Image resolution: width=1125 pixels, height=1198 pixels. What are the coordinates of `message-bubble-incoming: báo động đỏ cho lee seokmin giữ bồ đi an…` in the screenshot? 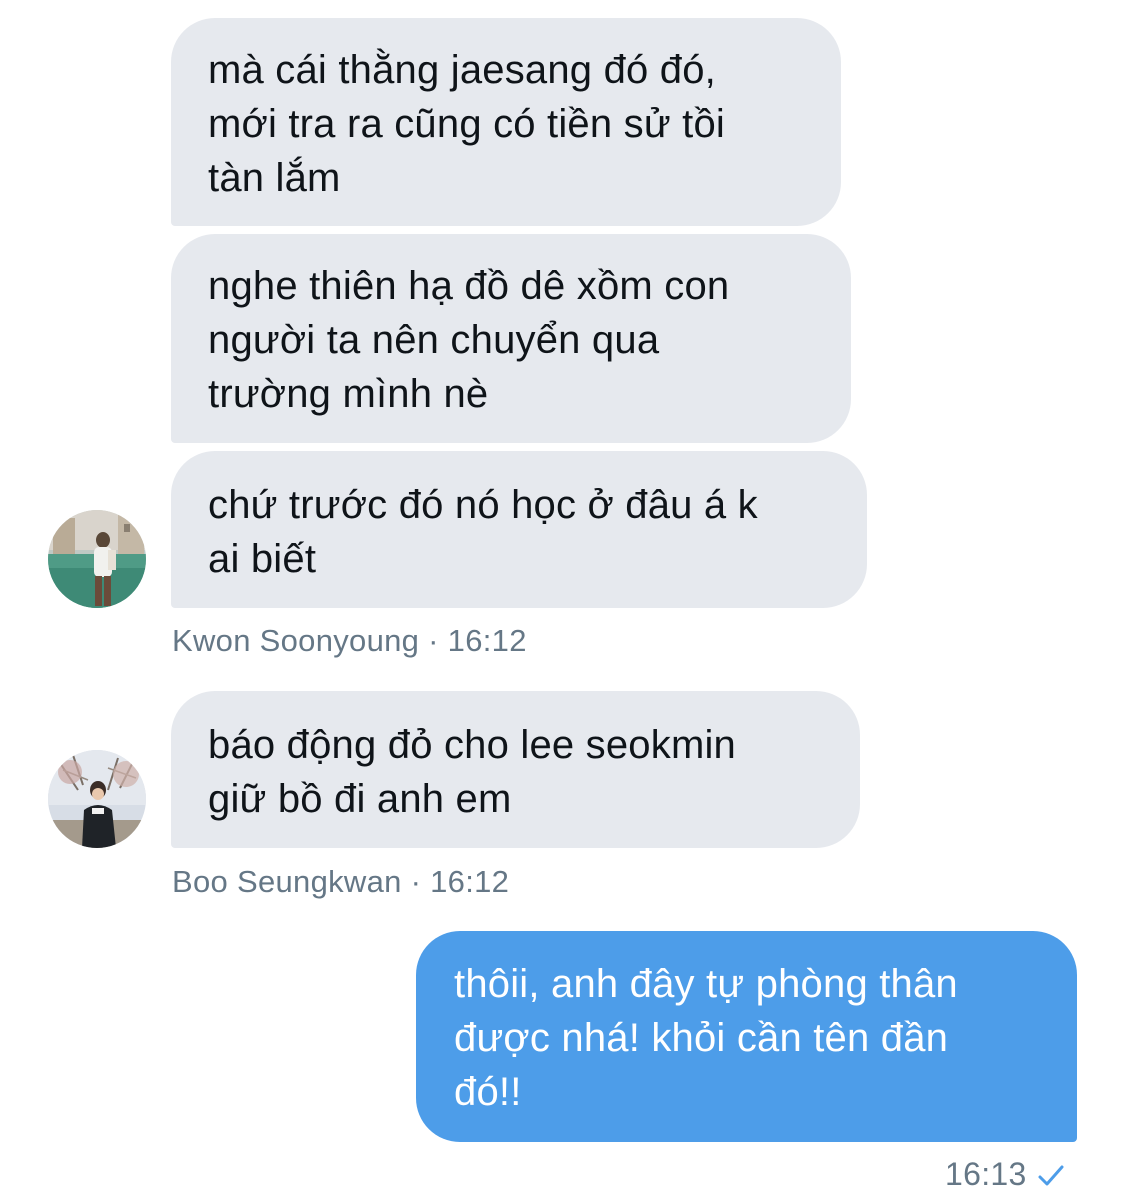 It's located at (515, 769).